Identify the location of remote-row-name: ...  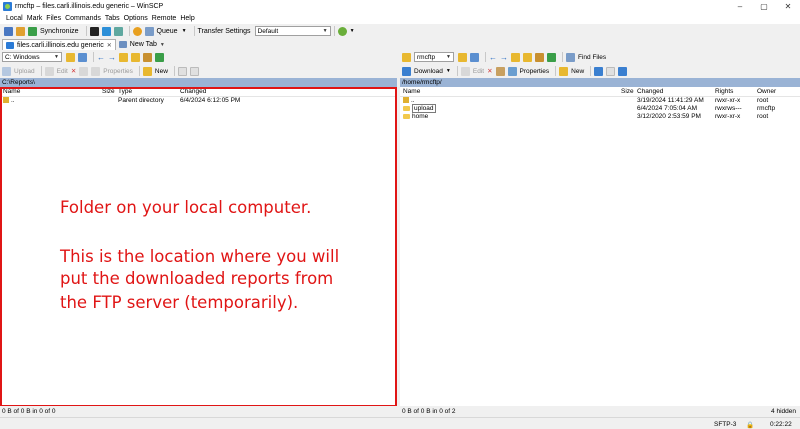
(409, 100).